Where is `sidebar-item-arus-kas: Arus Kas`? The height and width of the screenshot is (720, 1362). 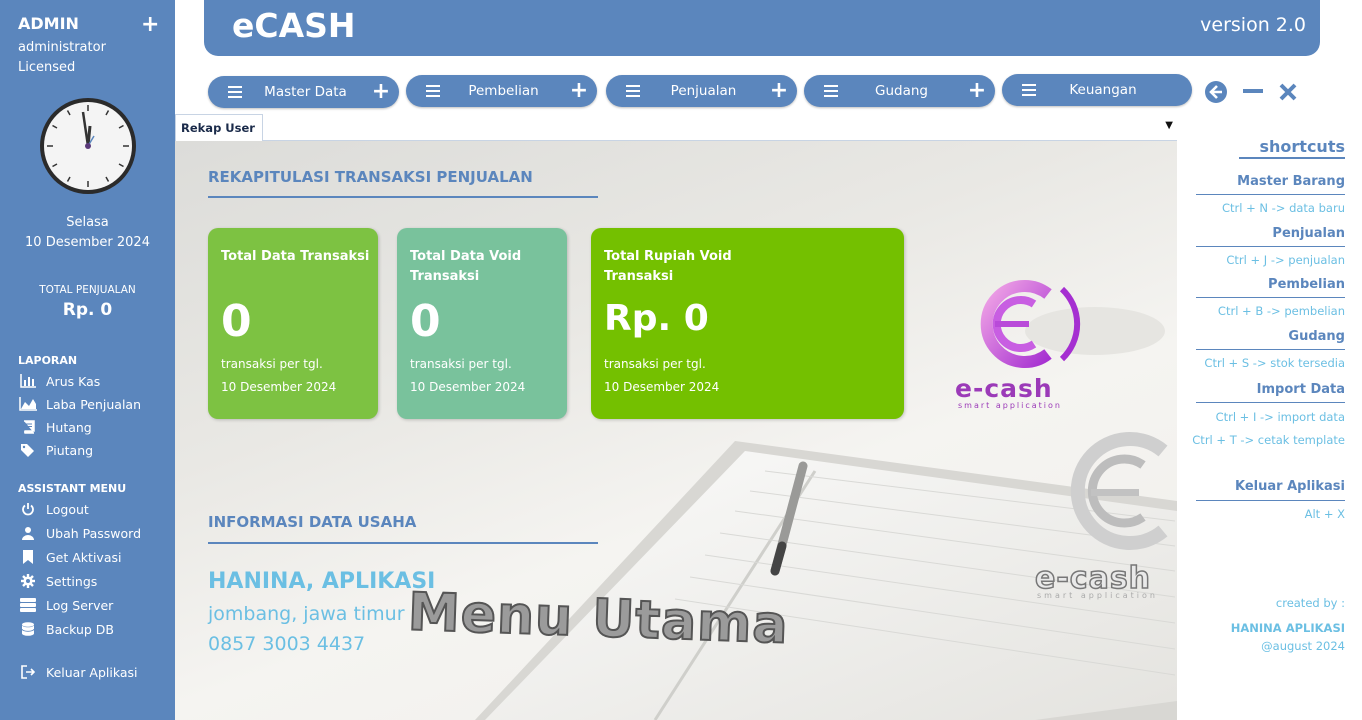
sidebar-item-arus-kas: Arus Kas is located at coordinates (59, 381).